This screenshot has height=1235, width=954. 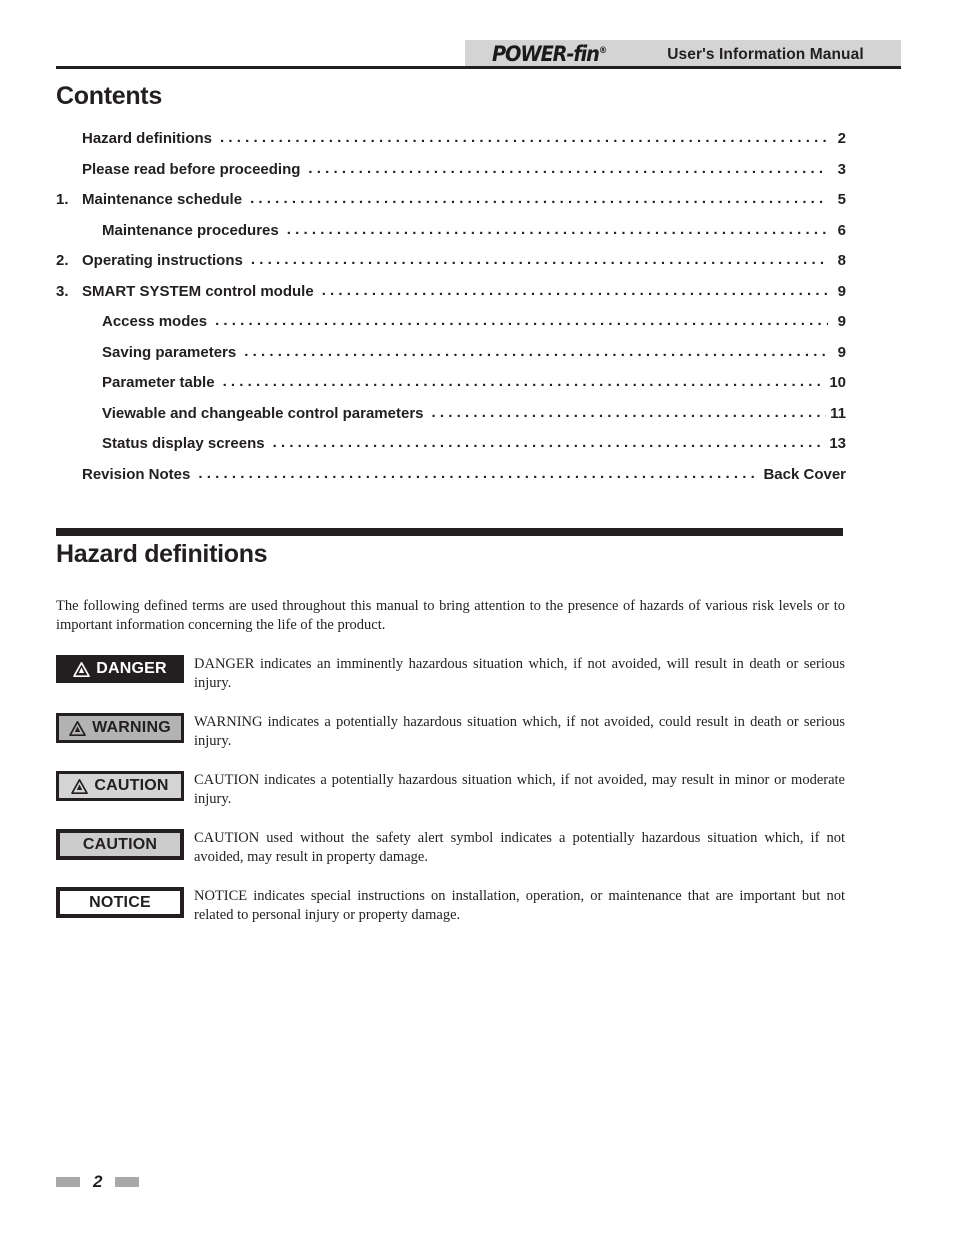 What do you see at coordinates (162, 260) in the screenshot?
I see `toc-entry-label: Operating instructions` at bounding box center [162, 260].